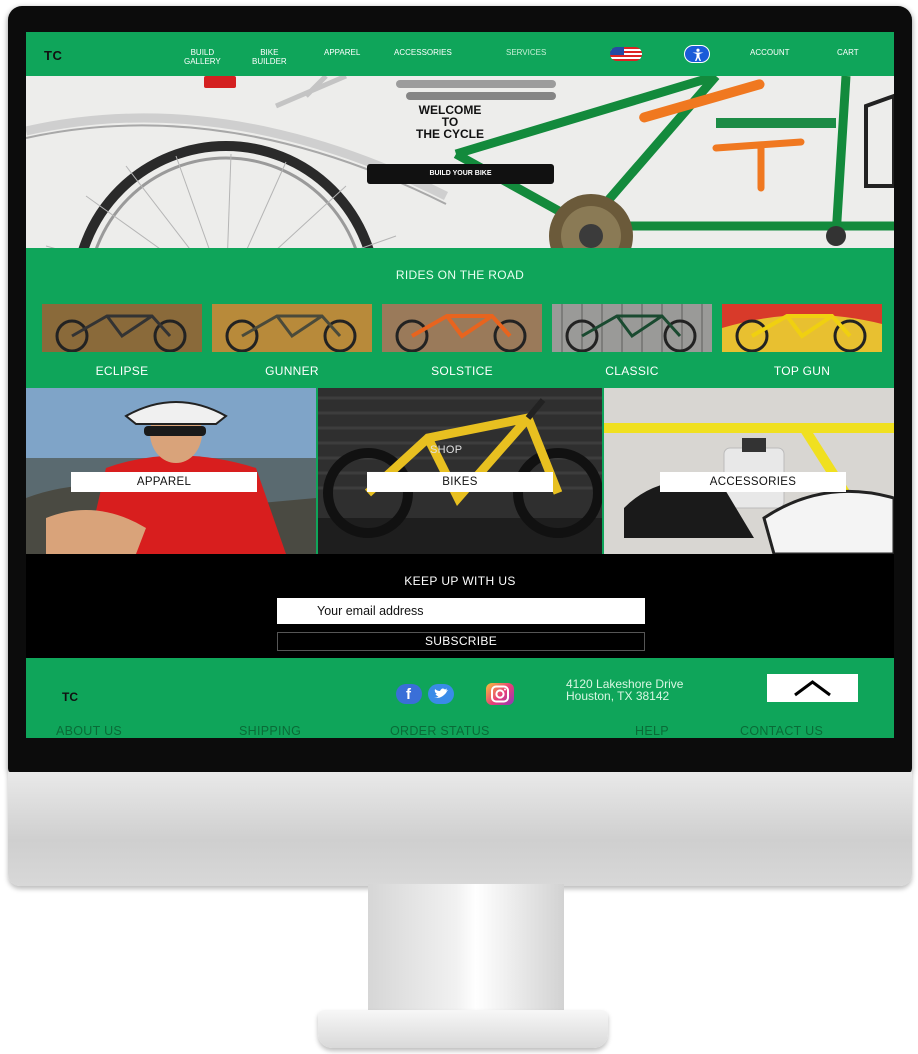 Image resolution: width=918 pixels, height=1054 pixels. Describe the element at coordinates (463, 1029) in the screenshot. I see `monitor-stand-base` at that location.